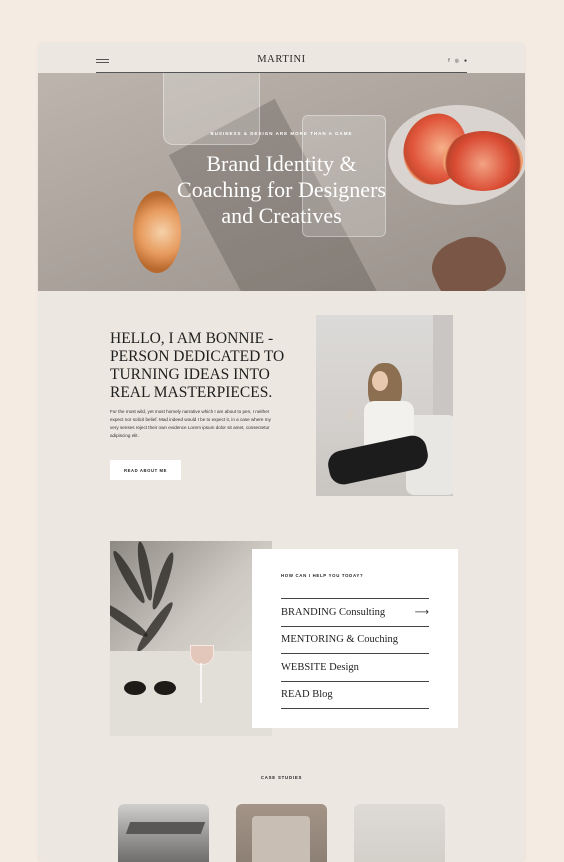  Describe the element at coordinates (384, 405) in the screenshot. I see `bonnie-portrait-image` at that location.